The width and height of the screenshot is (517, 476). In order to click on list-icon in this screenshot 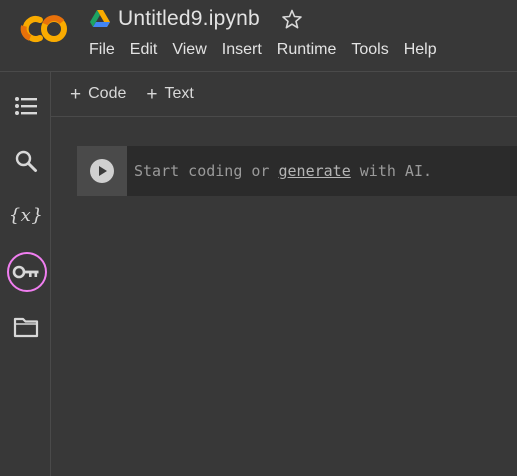, I will do `click(26, 106)`.